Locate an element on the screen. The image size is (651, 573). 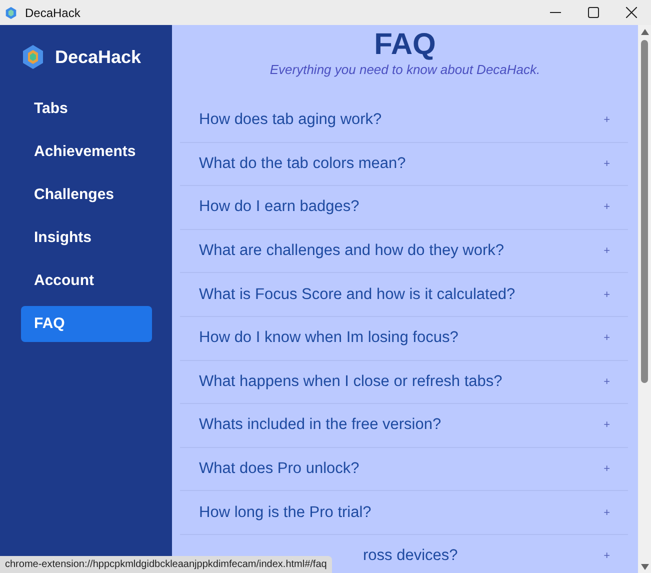
faq-question: What is Focus Score and how is it calculated? is located at coordinates (357, 295).